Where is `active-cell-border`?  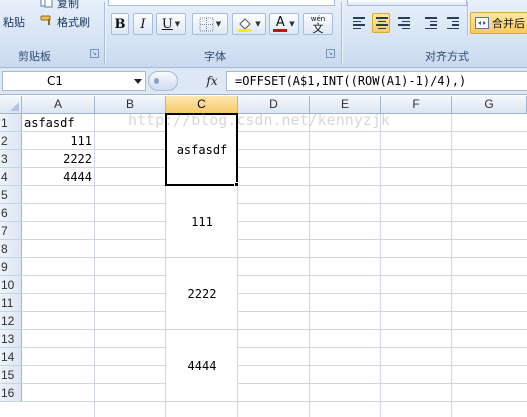
active-cell-border is located at coordinates (201, 149).